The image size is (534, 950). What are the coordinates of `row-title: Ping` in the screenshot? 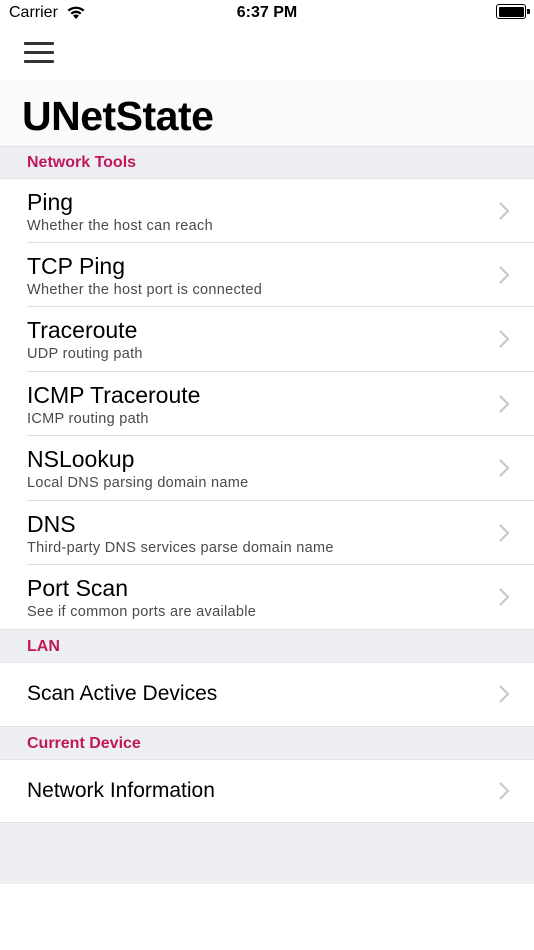 It's located at (50, 202).